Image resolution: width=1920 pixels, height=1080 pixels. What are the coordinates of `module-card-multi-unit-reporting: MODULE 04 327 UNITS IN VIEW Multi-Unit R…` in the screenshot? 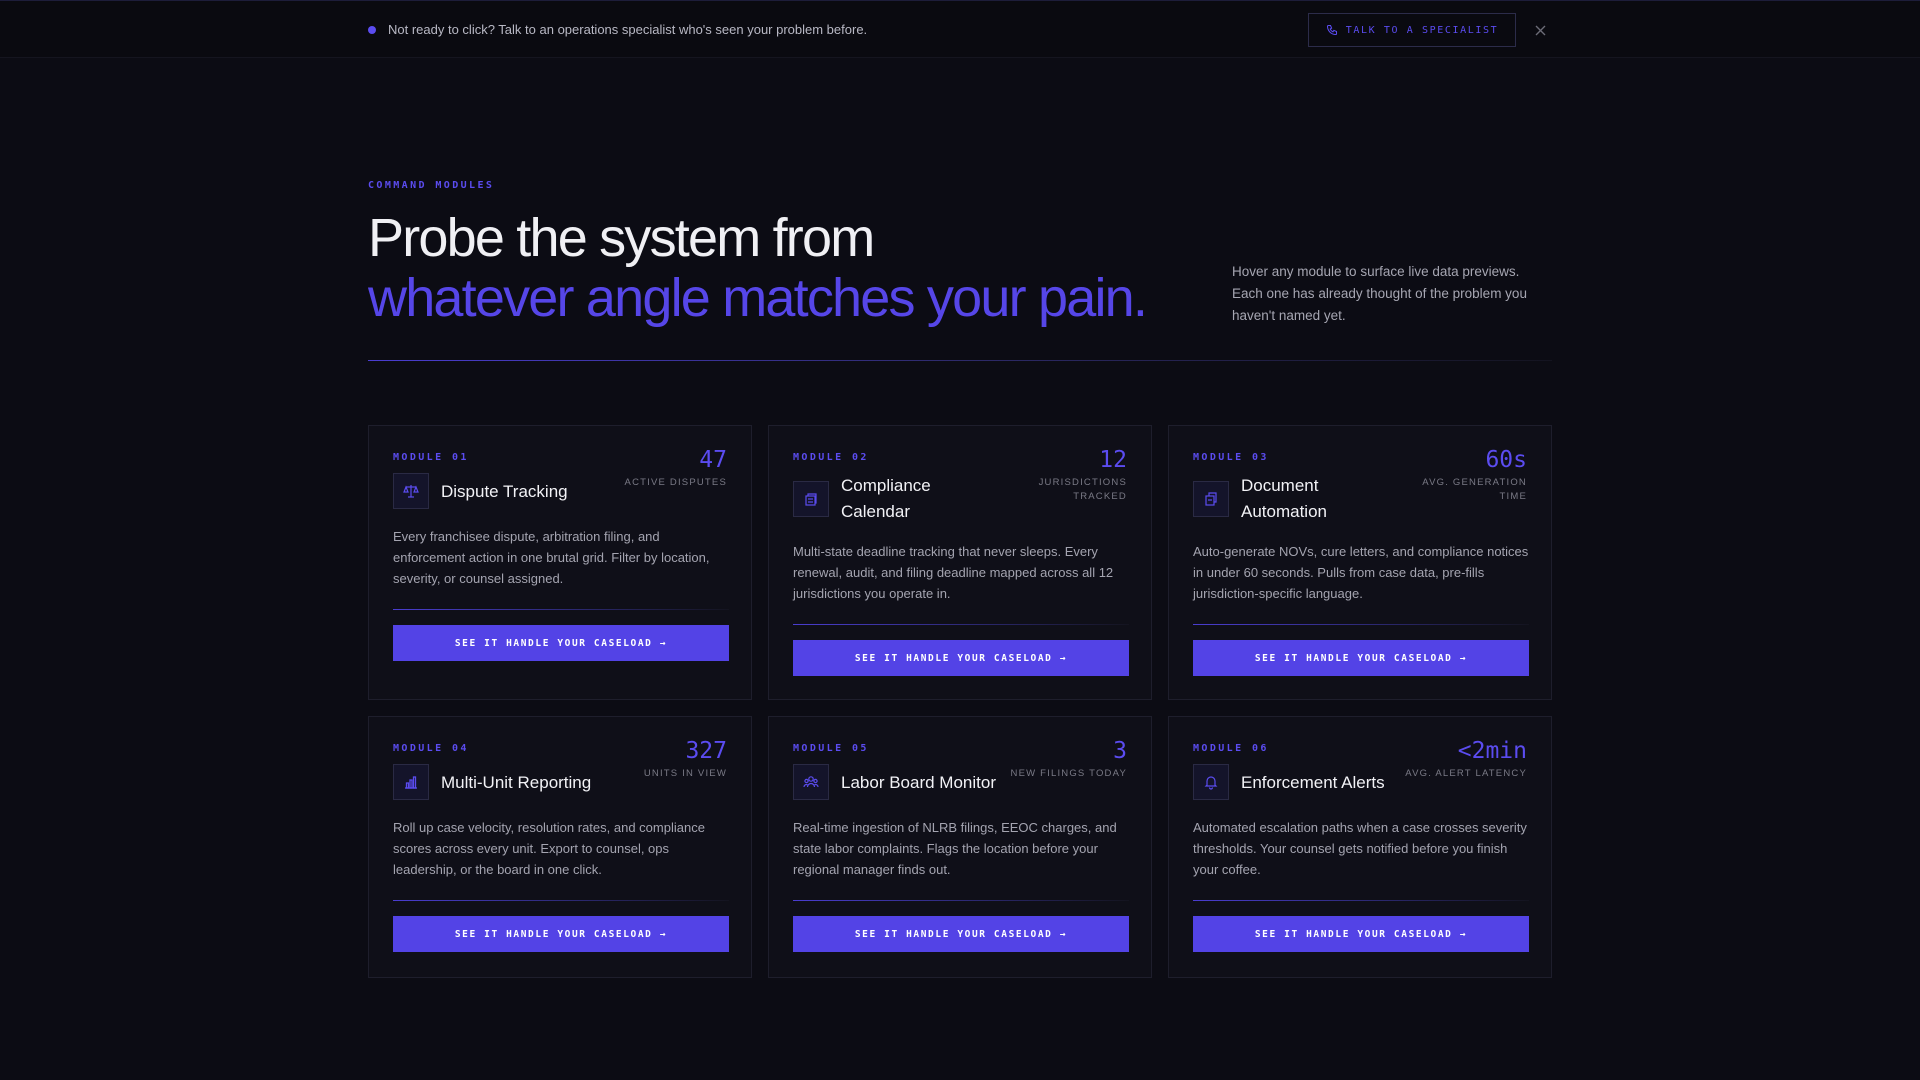 It's located at (560, 847).